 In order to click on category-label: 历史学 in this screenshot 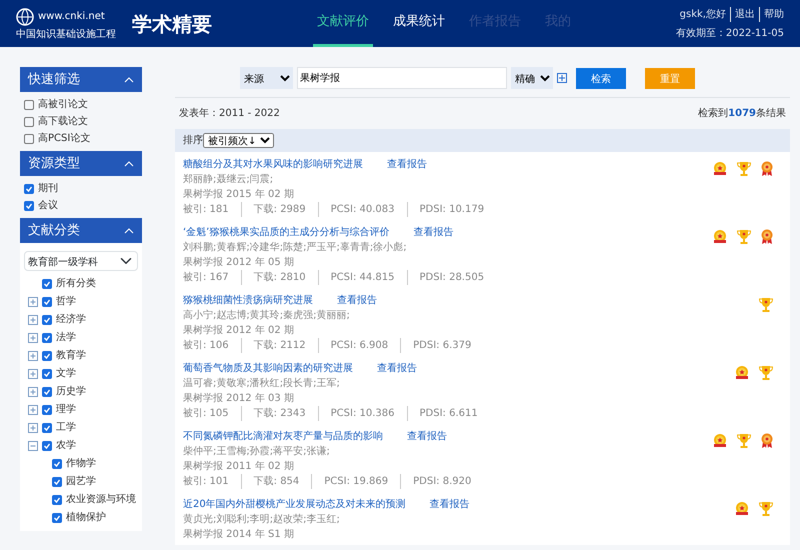, I will do `click(71, 392)`.